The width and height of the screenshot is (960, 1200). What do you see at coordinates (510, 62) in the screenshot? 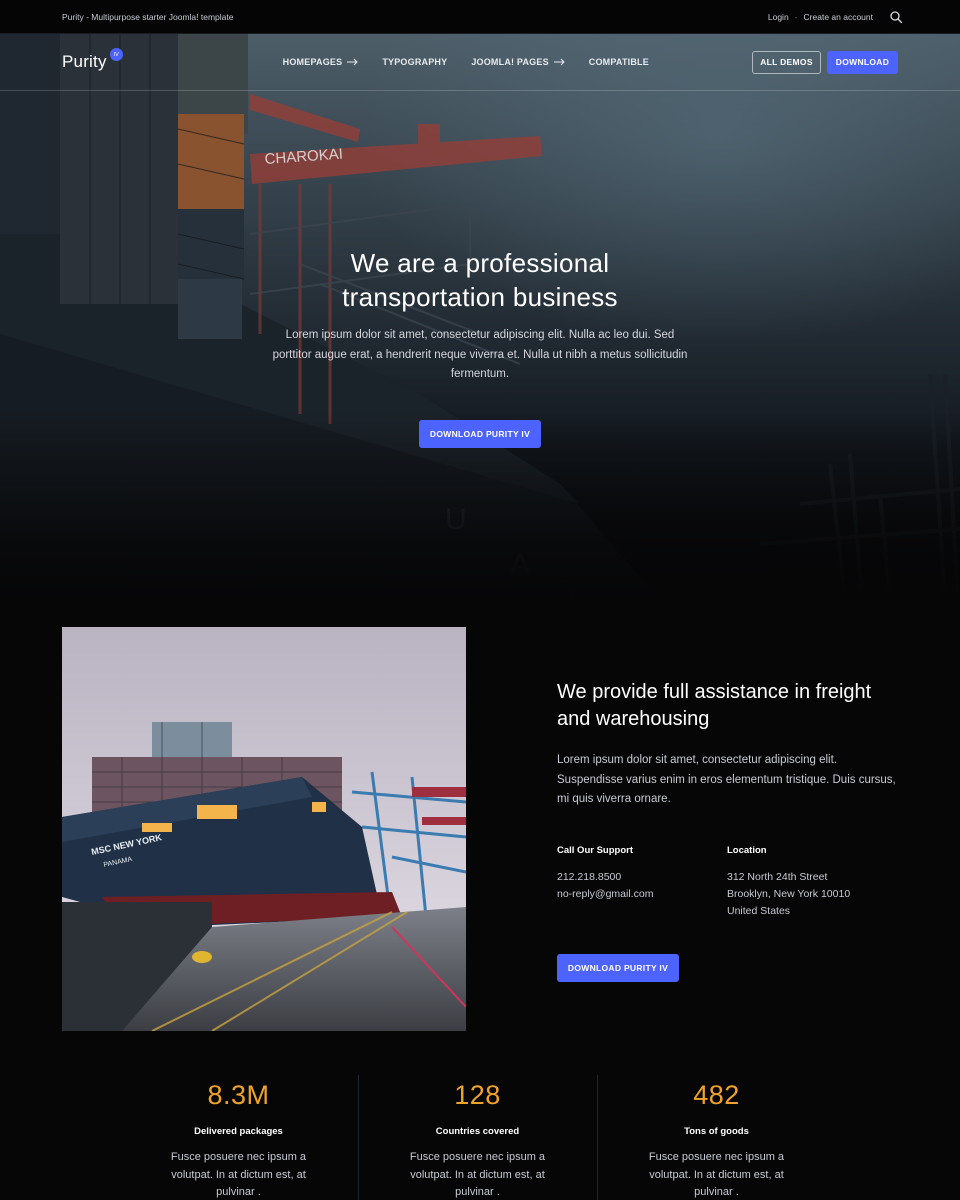
I see `menu-item-label: JOOMLA! PAGES` at bounding box center [510, 62].